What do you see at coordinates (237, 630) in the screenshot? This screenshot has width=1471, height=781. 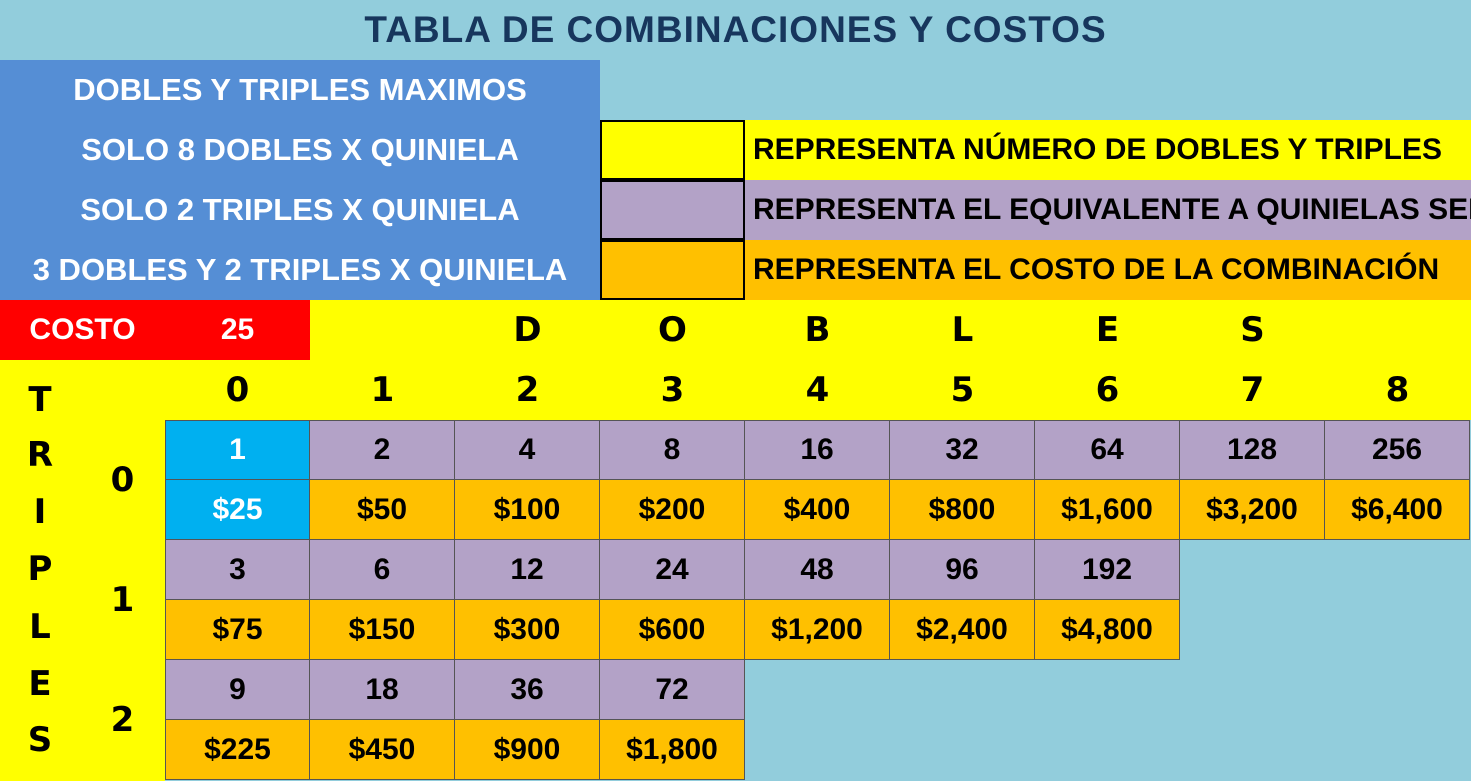 I see `cost-cell: $75` at bounding box center [237, 630].